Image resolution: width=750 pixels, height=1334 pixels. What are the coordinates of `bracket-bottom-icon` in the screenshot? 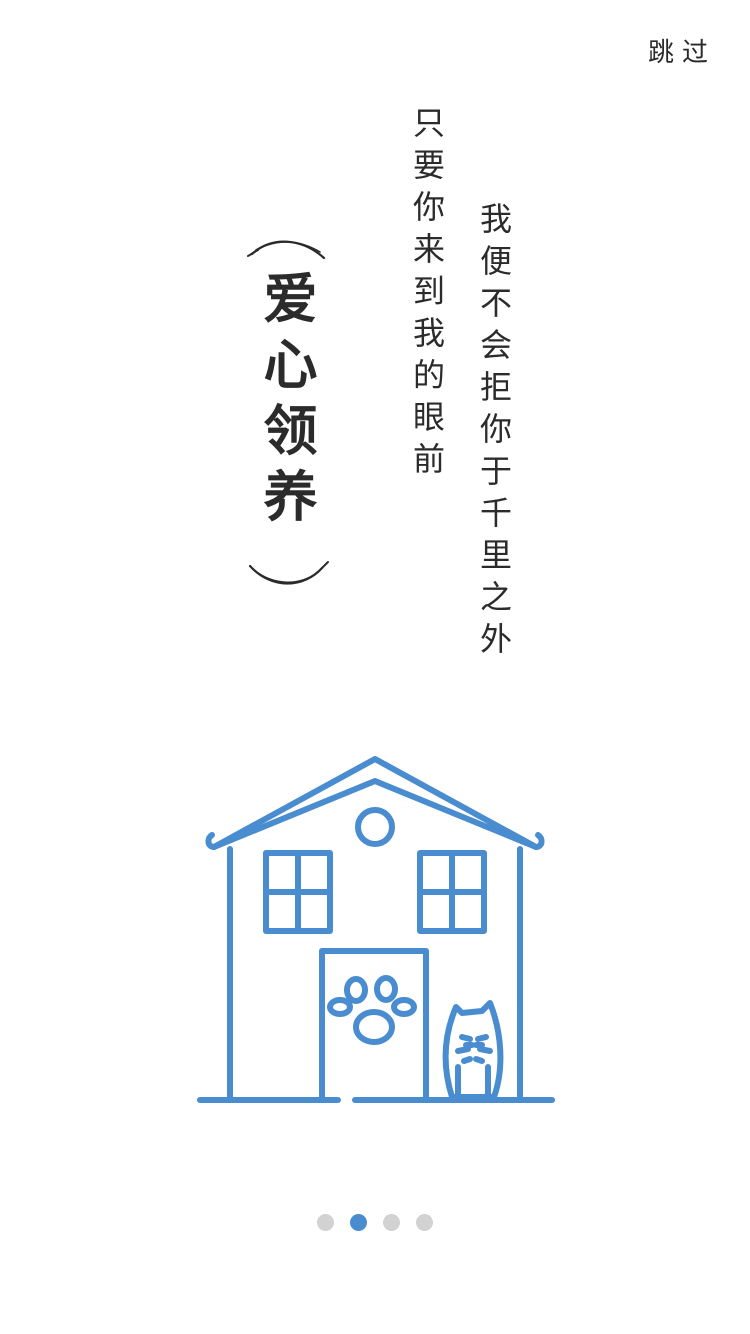 It's located at (288, 573).